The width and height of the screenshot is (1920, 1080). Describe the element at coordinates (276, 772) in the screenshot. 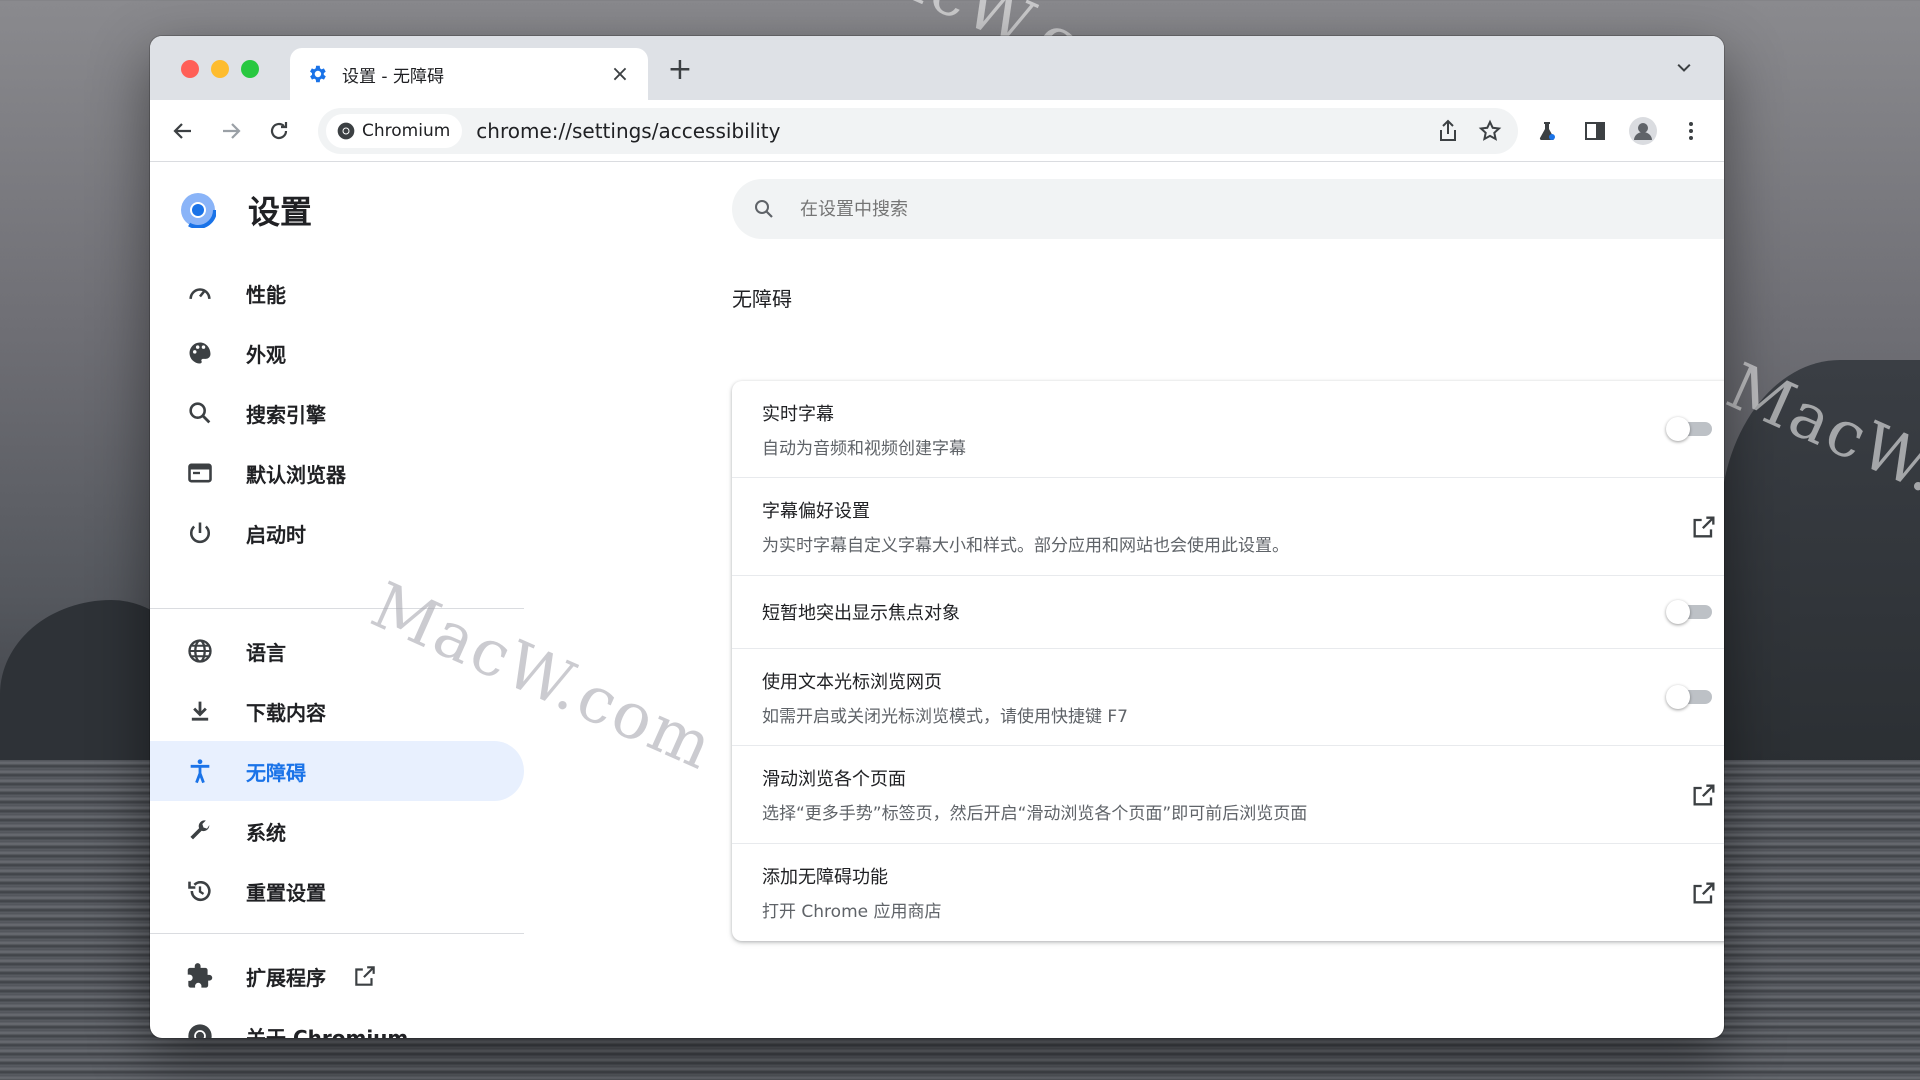

I see `sidebar-item-label: 无障碍` at that location.